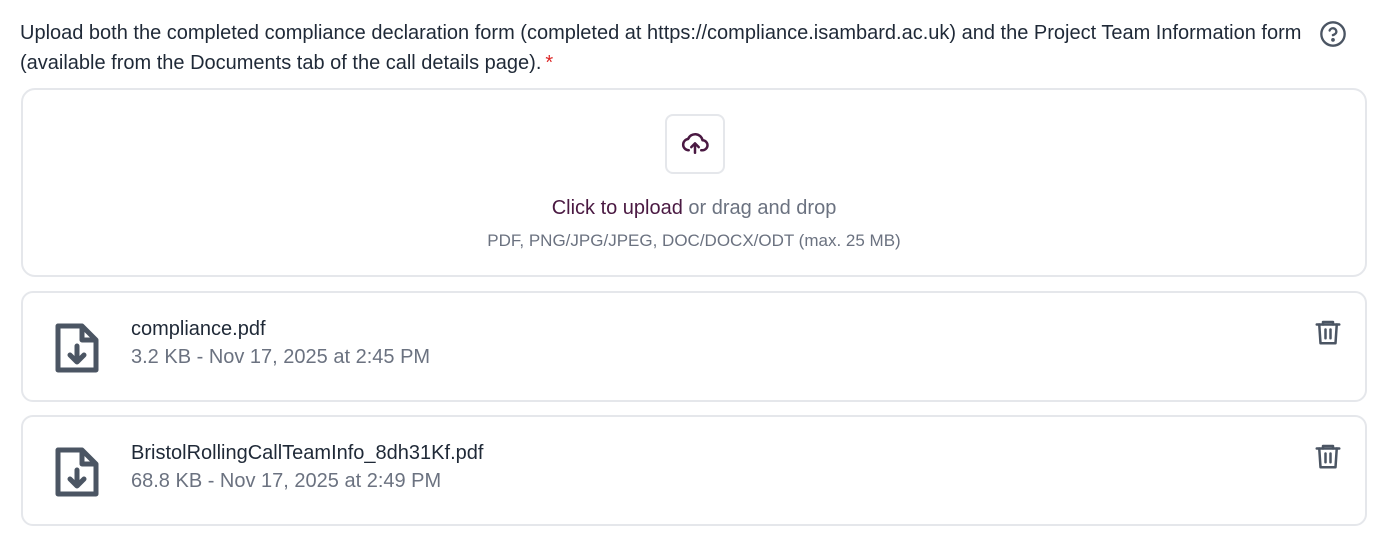  I want to click on upload-button, so click(695, 144).